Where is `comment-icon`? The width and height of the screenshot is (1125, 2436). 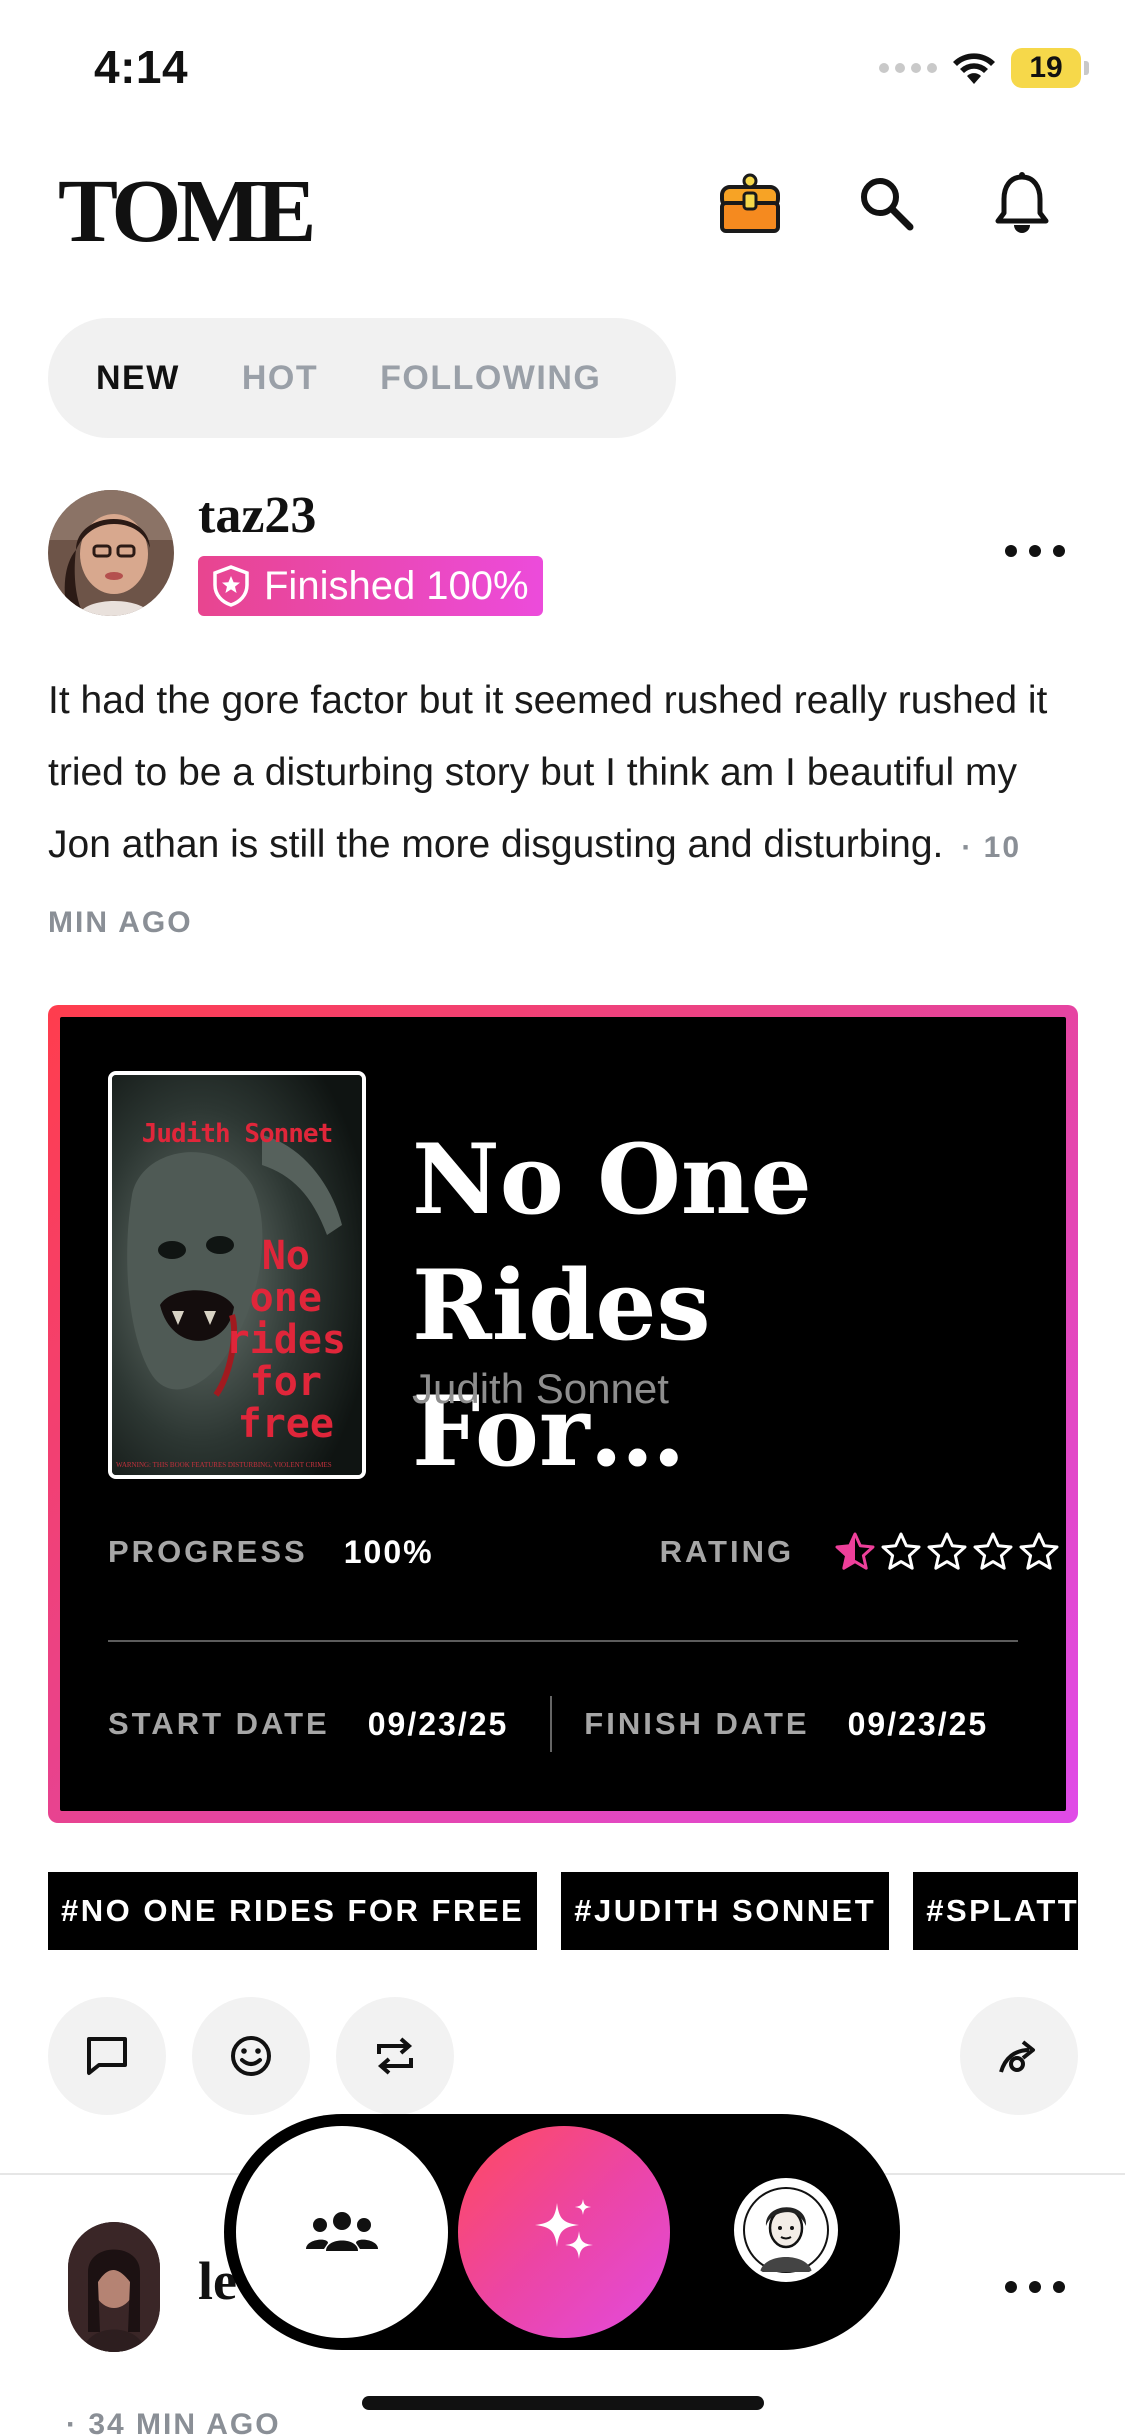
comment-icon is located at coordinates (107, 2056).